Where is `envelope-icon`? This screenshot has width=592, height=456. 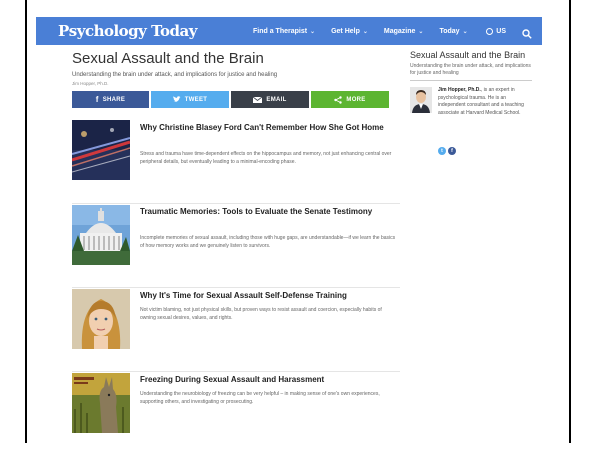
envelope-icon is located at coordinates (258, 99).